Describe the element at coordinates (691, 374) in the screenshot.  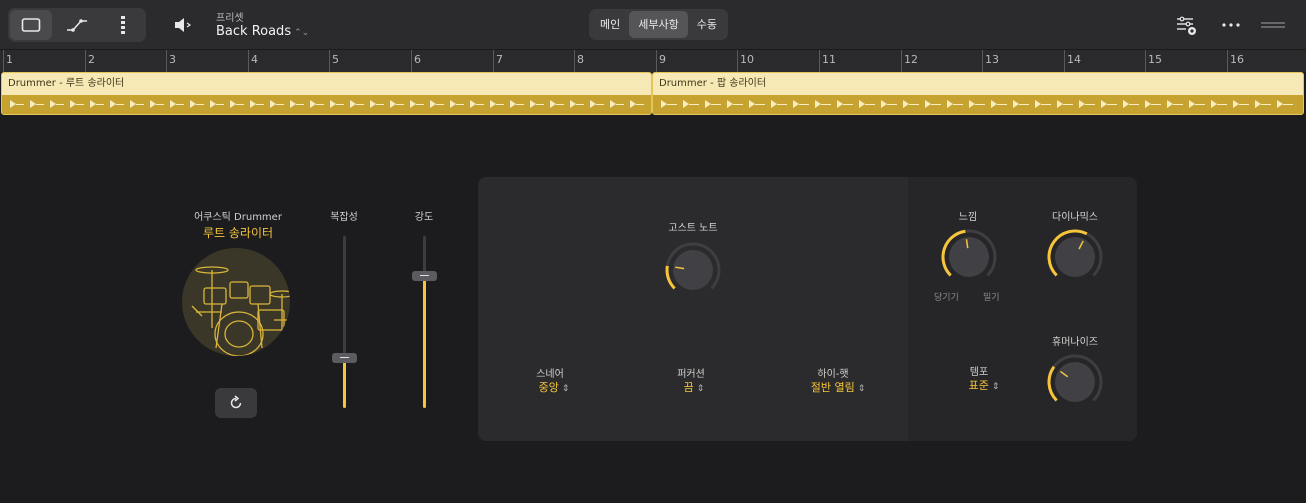
I see `percussion-title: 퍼커션` at that location.